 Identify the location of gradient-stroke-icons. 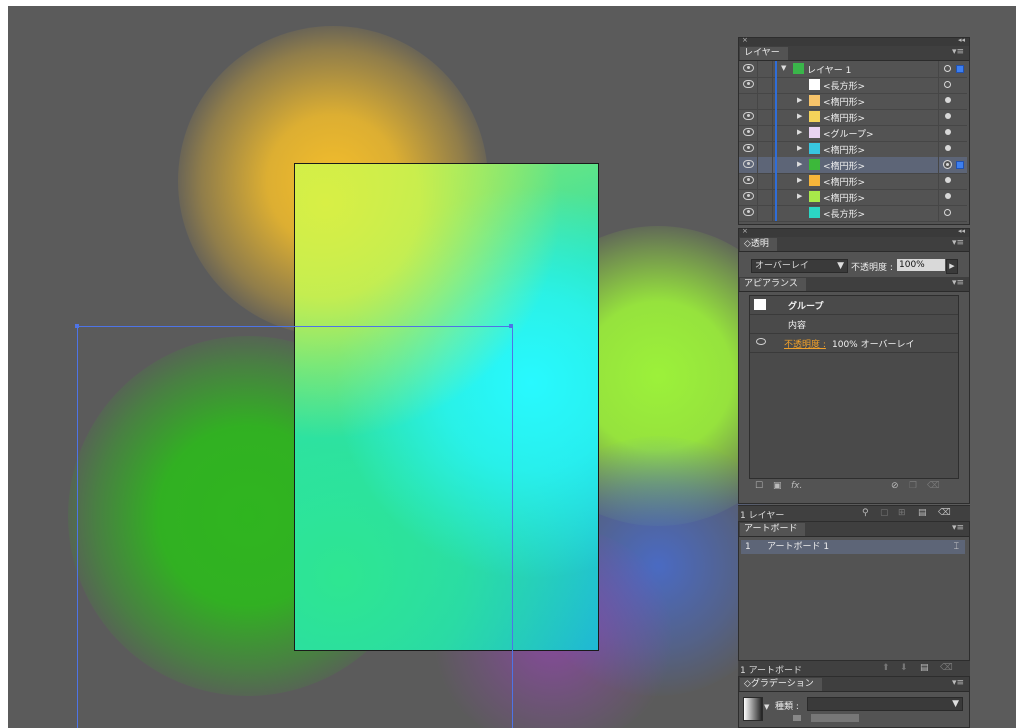
(835, 718).